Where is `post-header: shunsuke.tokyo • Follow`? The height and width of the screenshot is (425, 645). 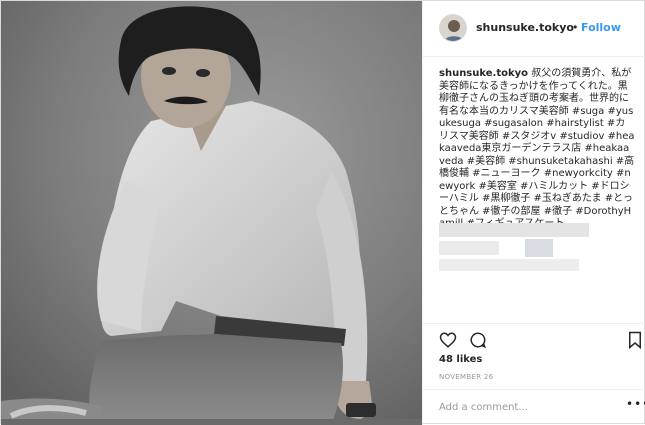
post-header: shunsuke.tokyo • Follow is located at coordinates (534, 29).